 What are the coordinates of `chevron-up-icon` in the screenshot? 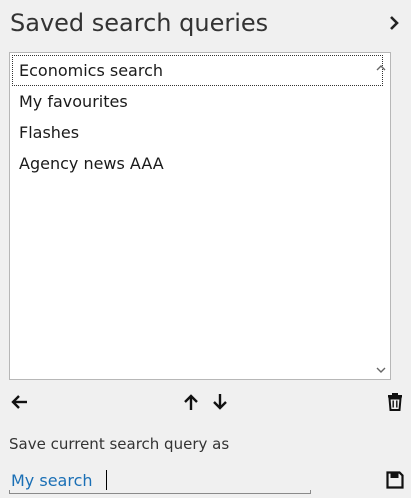 It's located at (381, 68).